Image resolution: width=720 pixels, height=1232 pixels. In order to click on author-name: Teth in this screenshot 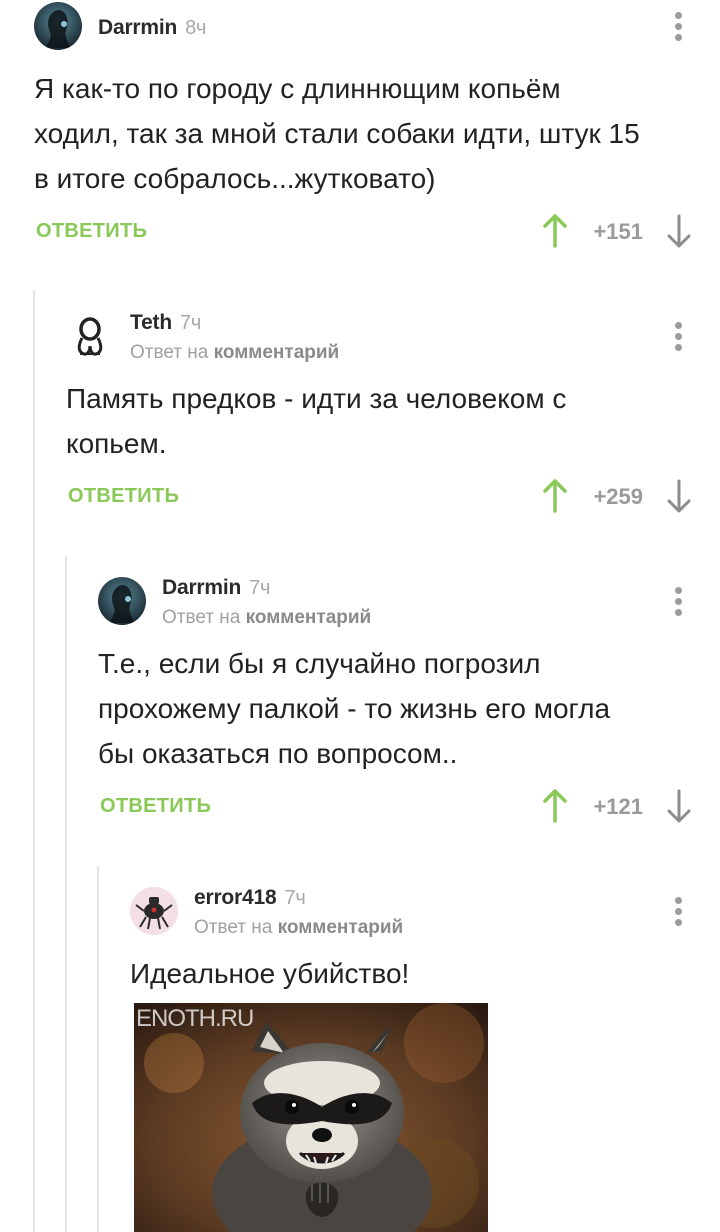, I will do `click(151, 322)`.